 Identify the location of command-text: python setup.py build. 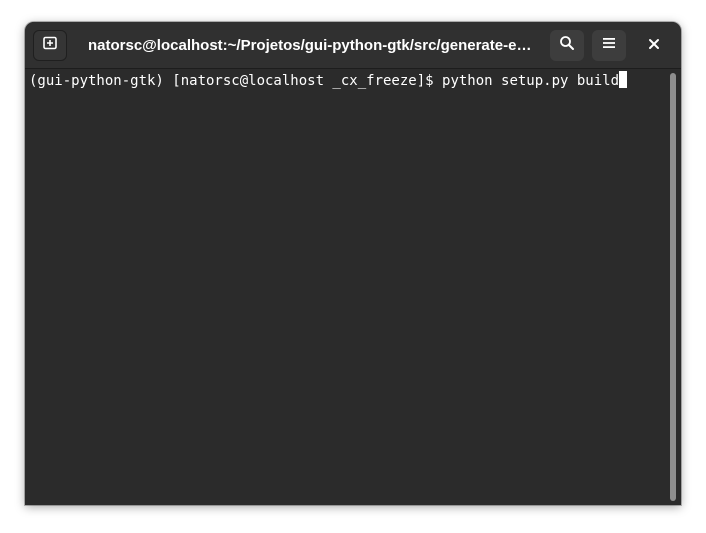
(531, 81).